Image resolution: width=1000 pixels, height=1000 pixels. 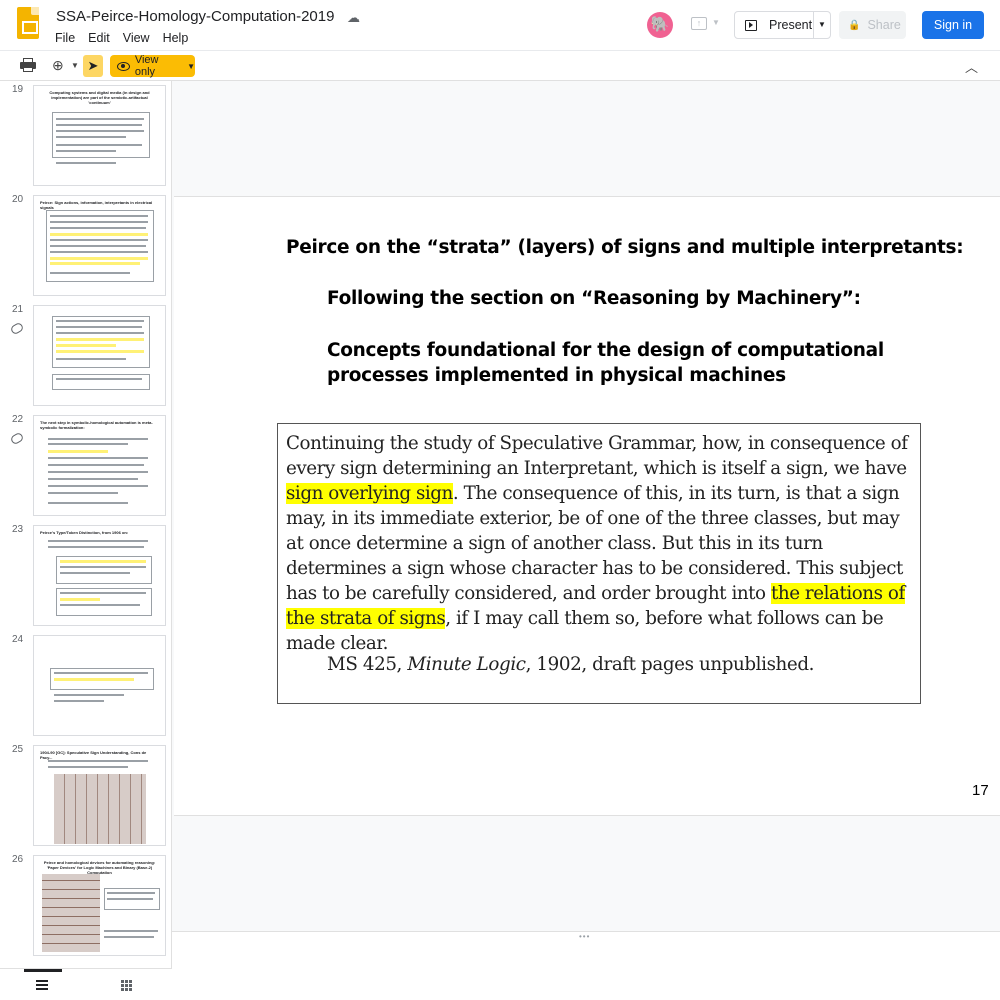 I want to click on upload-icon: ↑, so click(x=699, y=23).